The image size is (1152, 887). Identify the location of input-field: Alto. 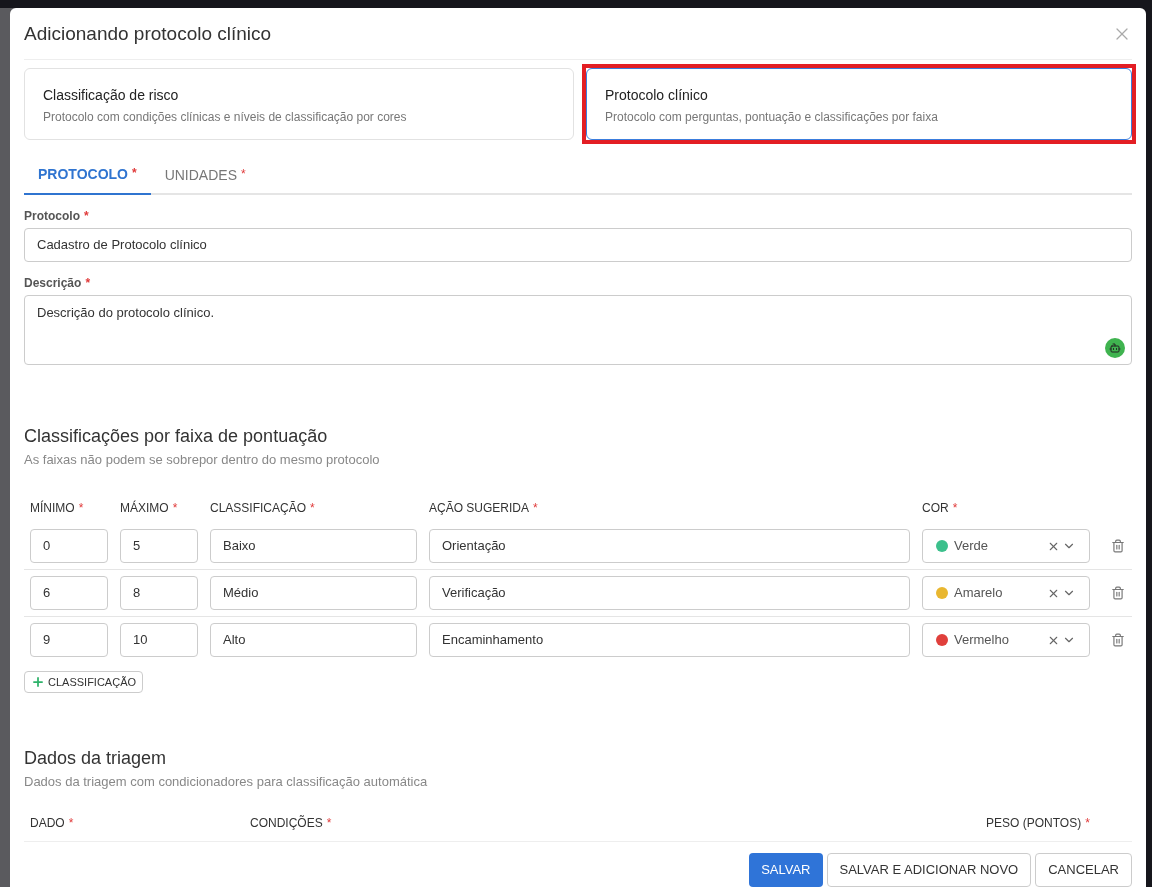
(313, 640).